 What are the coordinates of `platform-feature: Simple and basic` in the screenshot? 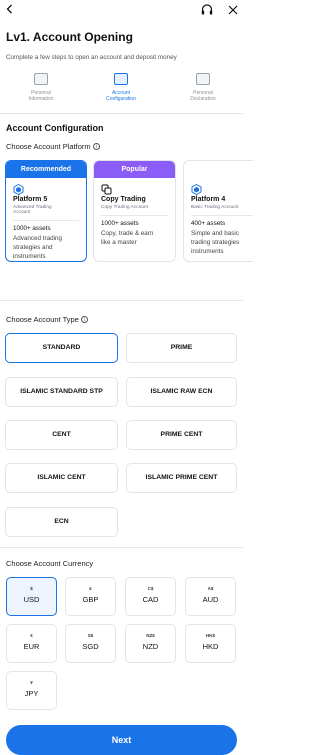 It's located at (215, 233).